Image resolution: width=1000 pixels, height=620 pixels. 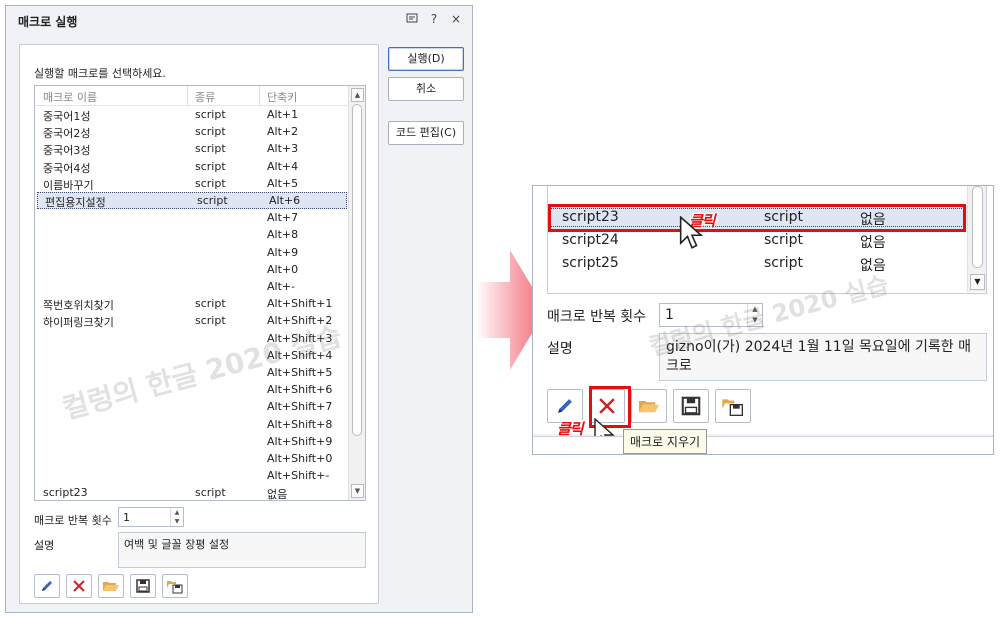 What do you see at coordinates (300, 424) in the screenshot?
I see `macro-shortcut-cell: Alt+Shift+8` at bounding box center [300, 424].